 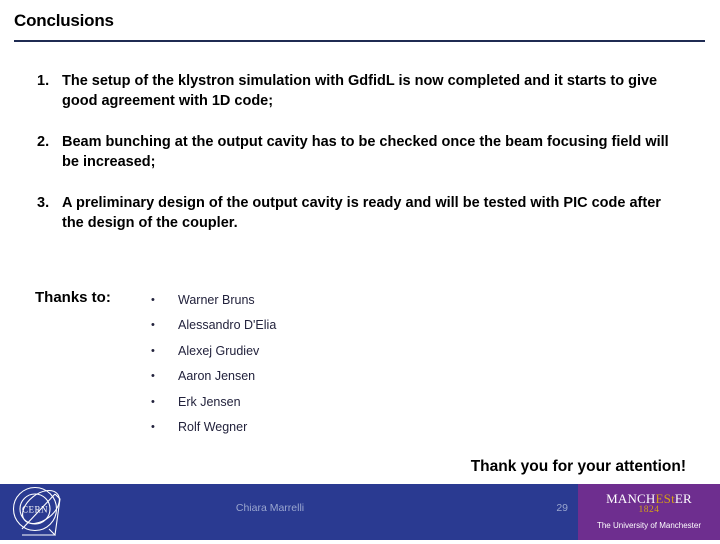 What do you see at coordinates (216, 300) in the screenshot?
I see `acknowledgement-name: Warner Bruns` at bounding box center [216, 300].